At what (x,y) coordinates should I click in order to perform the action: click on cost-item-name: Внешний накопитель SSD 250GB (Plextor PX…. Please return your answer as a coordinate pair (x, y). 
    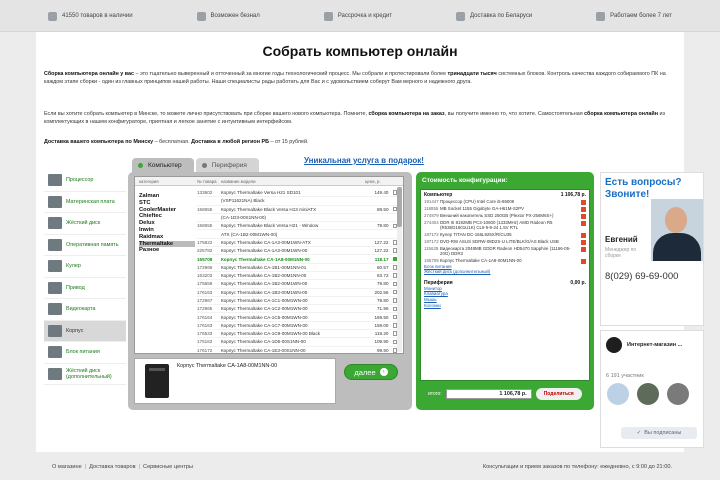
    Looking at the image, I should click on (497, 215).